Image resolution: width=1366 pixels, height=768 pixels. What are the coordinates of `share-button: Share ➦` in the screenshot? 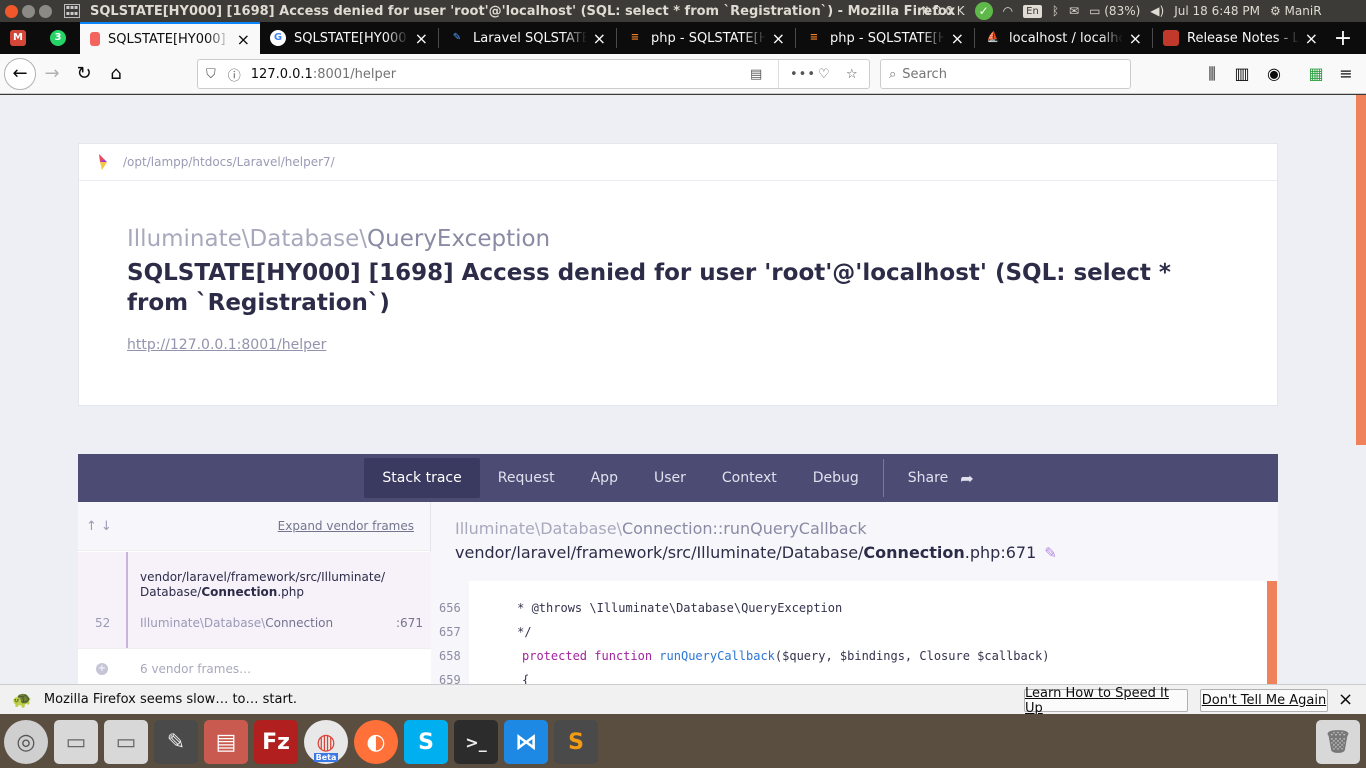 It's located at (941, 478).